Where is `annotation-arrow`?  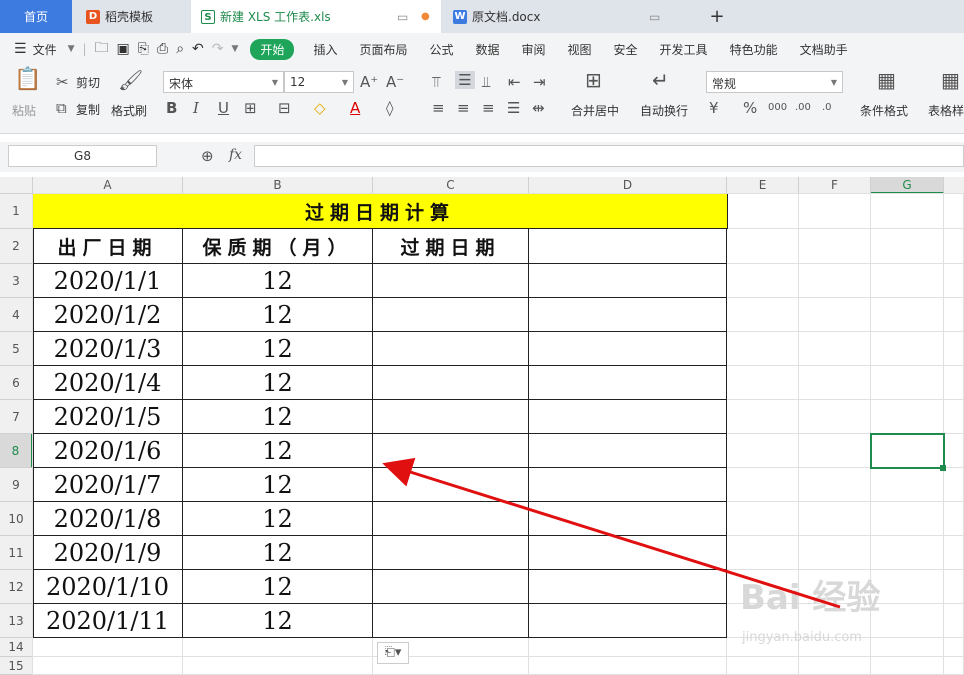
annotation-arrow is located at coordinates (611, 533).